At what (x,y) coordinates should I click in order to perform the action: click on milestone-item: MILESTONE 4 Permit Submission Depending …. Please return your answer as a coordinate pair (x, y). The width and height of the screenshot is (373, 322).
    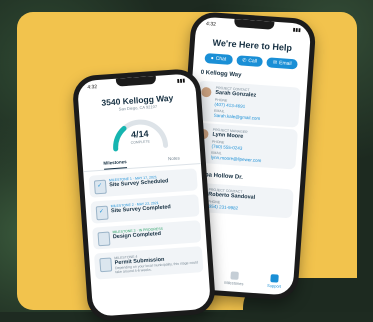
    Looking at the image, I should click on (148, 263).